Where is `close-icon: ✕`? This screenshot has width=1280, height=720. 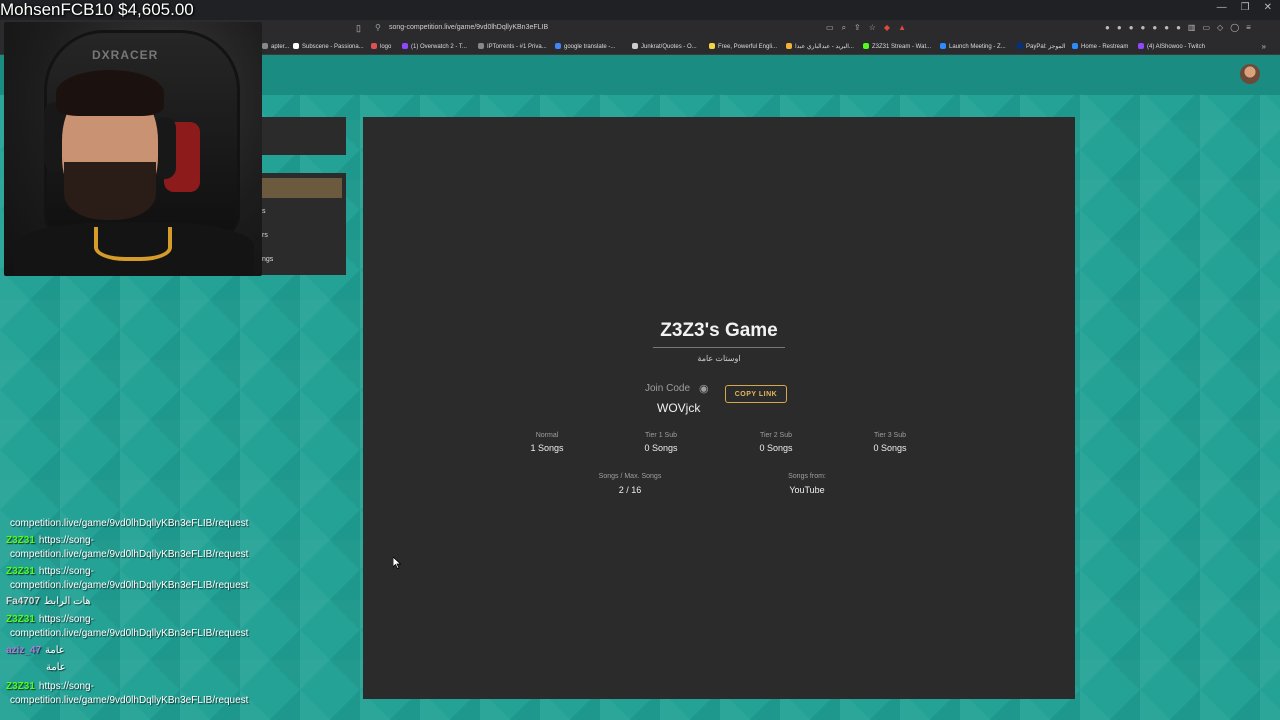
close-icon: ✕ is located at coordinates (1268, 7).